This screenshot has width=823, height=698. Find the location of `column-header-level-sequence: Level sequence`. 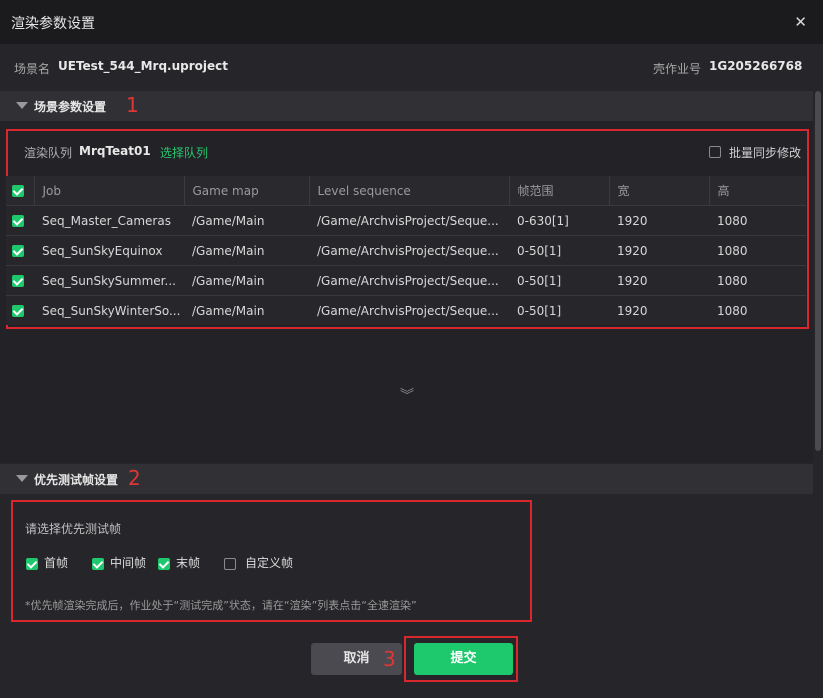

column-header-level-sequence: Level sequence is located at coordinates (408, 191).